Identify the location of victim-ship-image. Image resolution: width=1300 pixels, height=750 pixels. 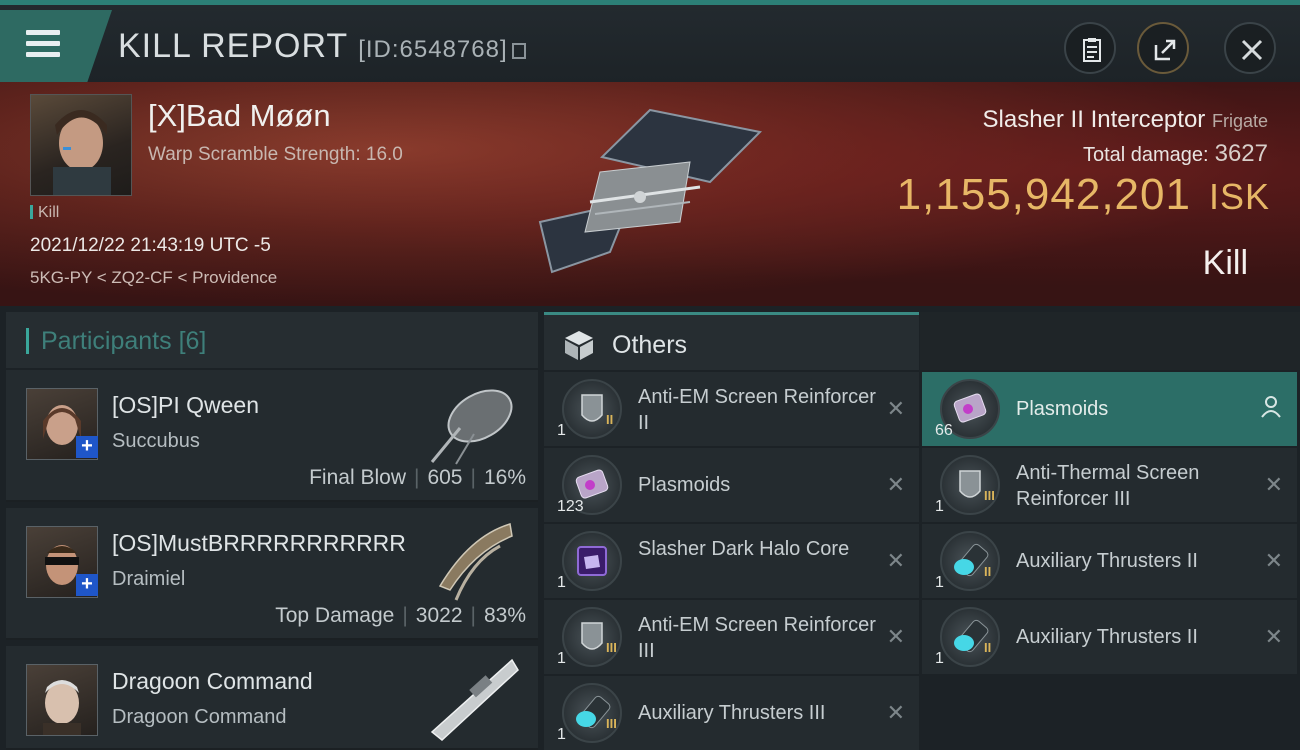
(650, 194).